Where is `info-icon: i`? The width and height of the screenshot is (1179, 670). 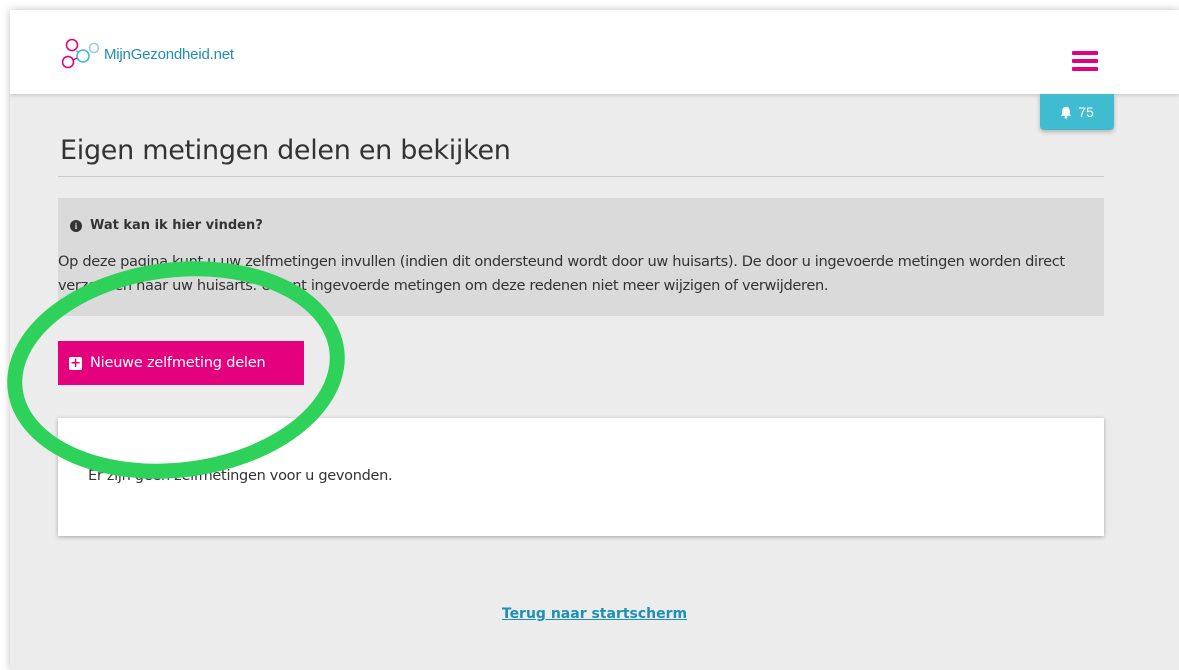 info-icon: i is located at coordinates (76, 225).